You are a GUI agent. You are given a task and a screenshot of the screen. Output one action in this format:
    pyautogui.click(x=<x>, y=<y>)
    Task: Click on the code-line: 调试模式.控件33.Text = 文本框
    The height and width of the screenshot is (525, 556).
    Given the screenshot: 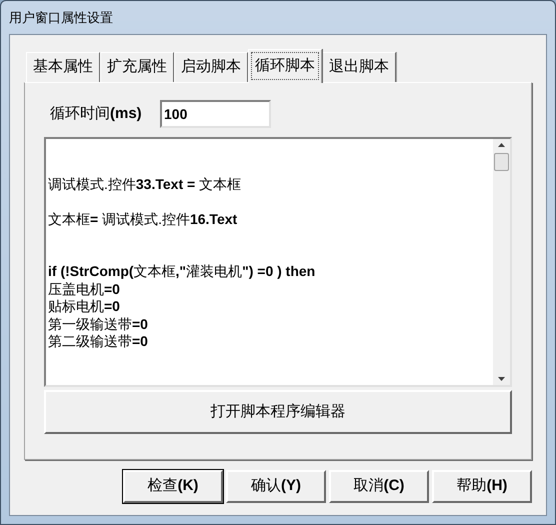 What is the action you would take?
    pyautogui.click(x=145, y=185)
    